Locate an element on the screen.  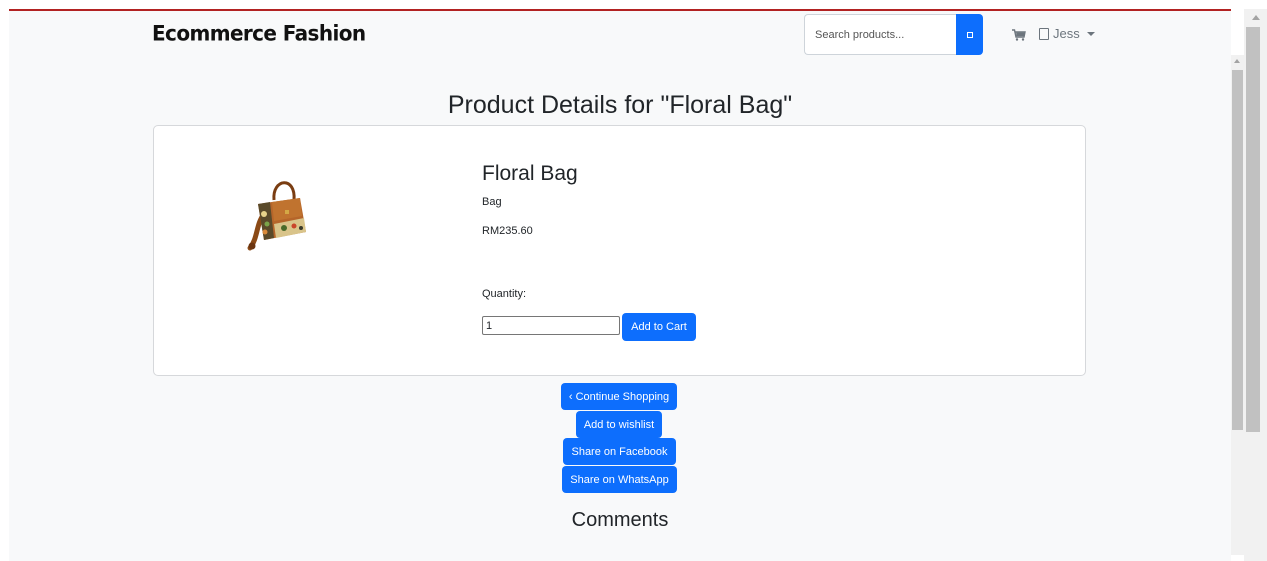
inner-scrollbar is located at coordinates (1237, 305).